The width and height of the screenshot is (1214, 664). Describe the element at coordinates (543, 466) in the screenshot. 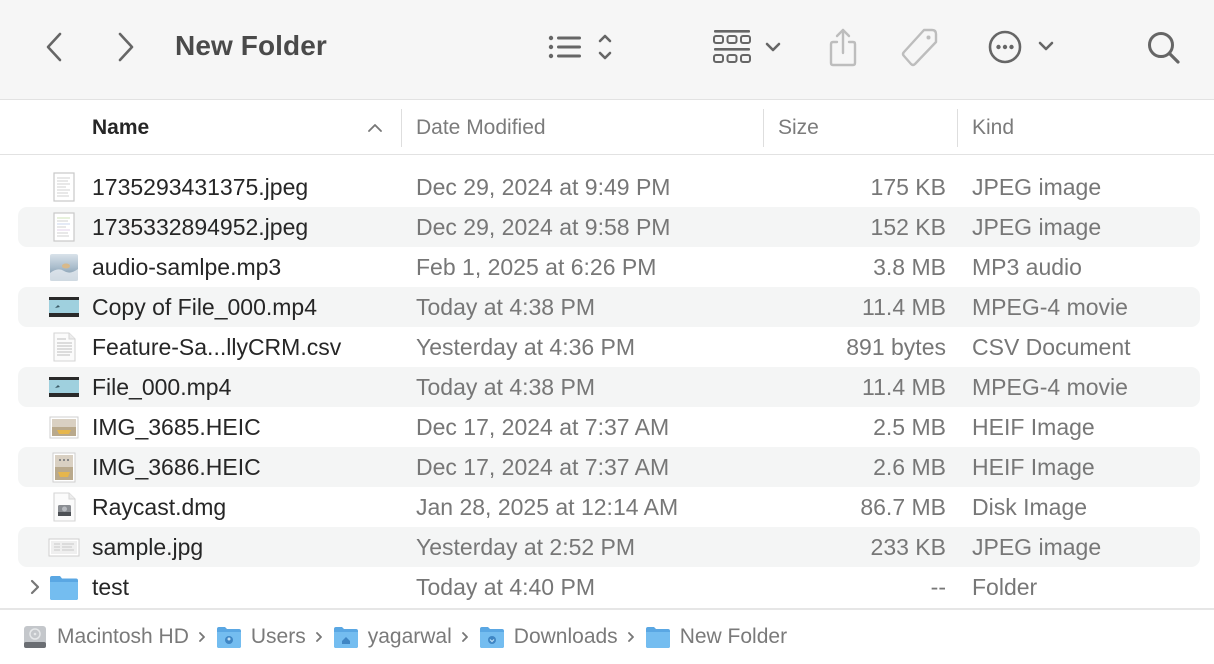

I see `file-date: Dec 17, 2024 at 7:37 AM` at that location.